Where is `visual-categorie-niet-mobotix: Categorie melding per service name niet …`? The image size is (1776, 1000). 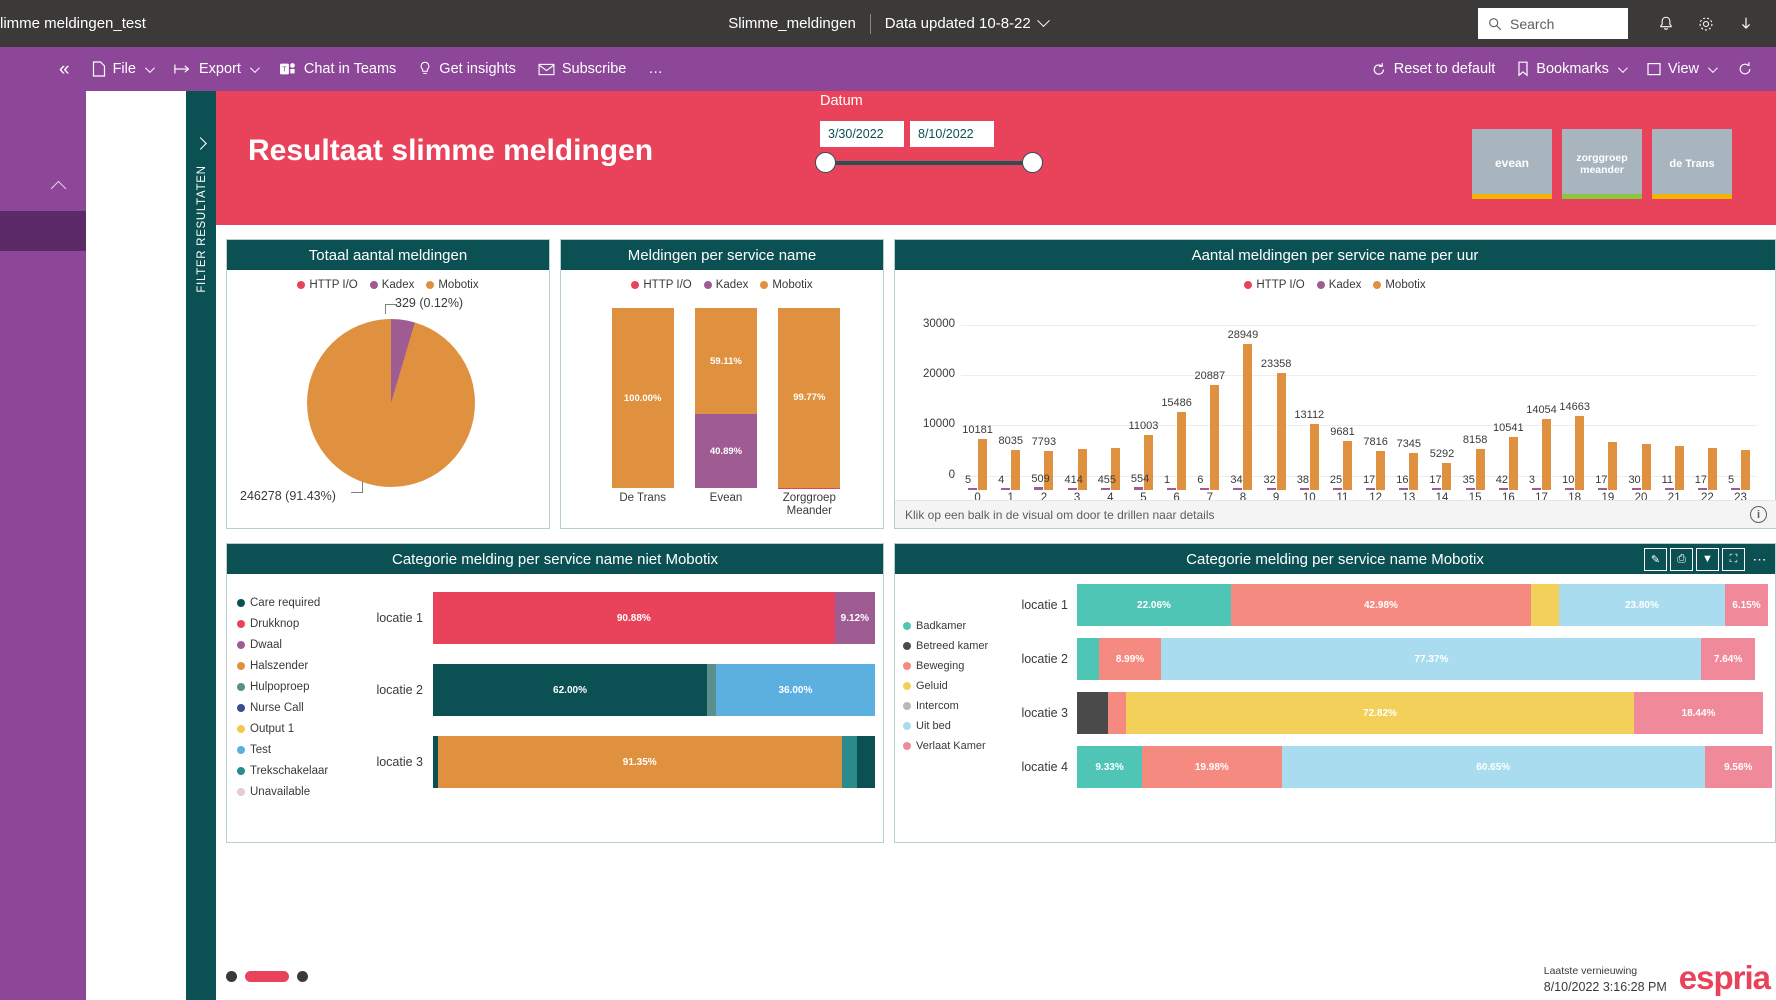
visual-categorie-niet-mobotix: Categorie melding per service name niet … is located at coordinates (555, 693).